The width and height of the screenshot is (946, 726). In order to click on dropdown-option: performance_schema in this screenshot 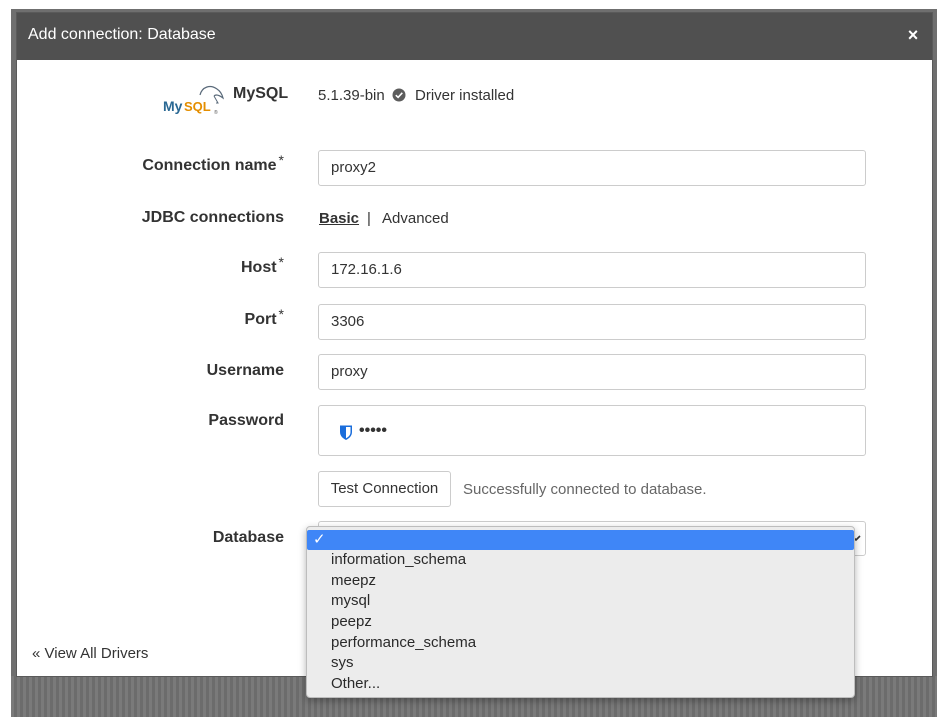, I will do `click(580, 643)`.